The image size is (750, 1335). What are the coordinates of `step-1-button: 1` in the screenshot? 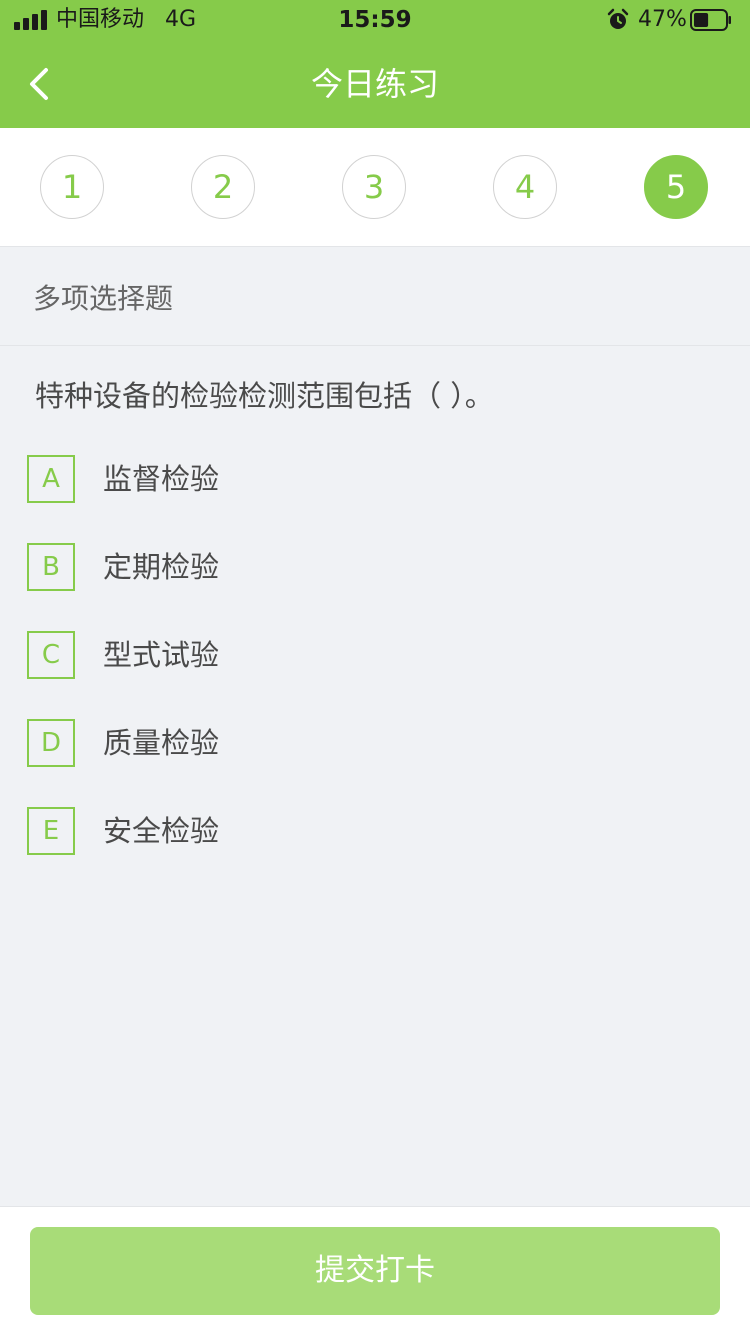 It's located at (72, 187).